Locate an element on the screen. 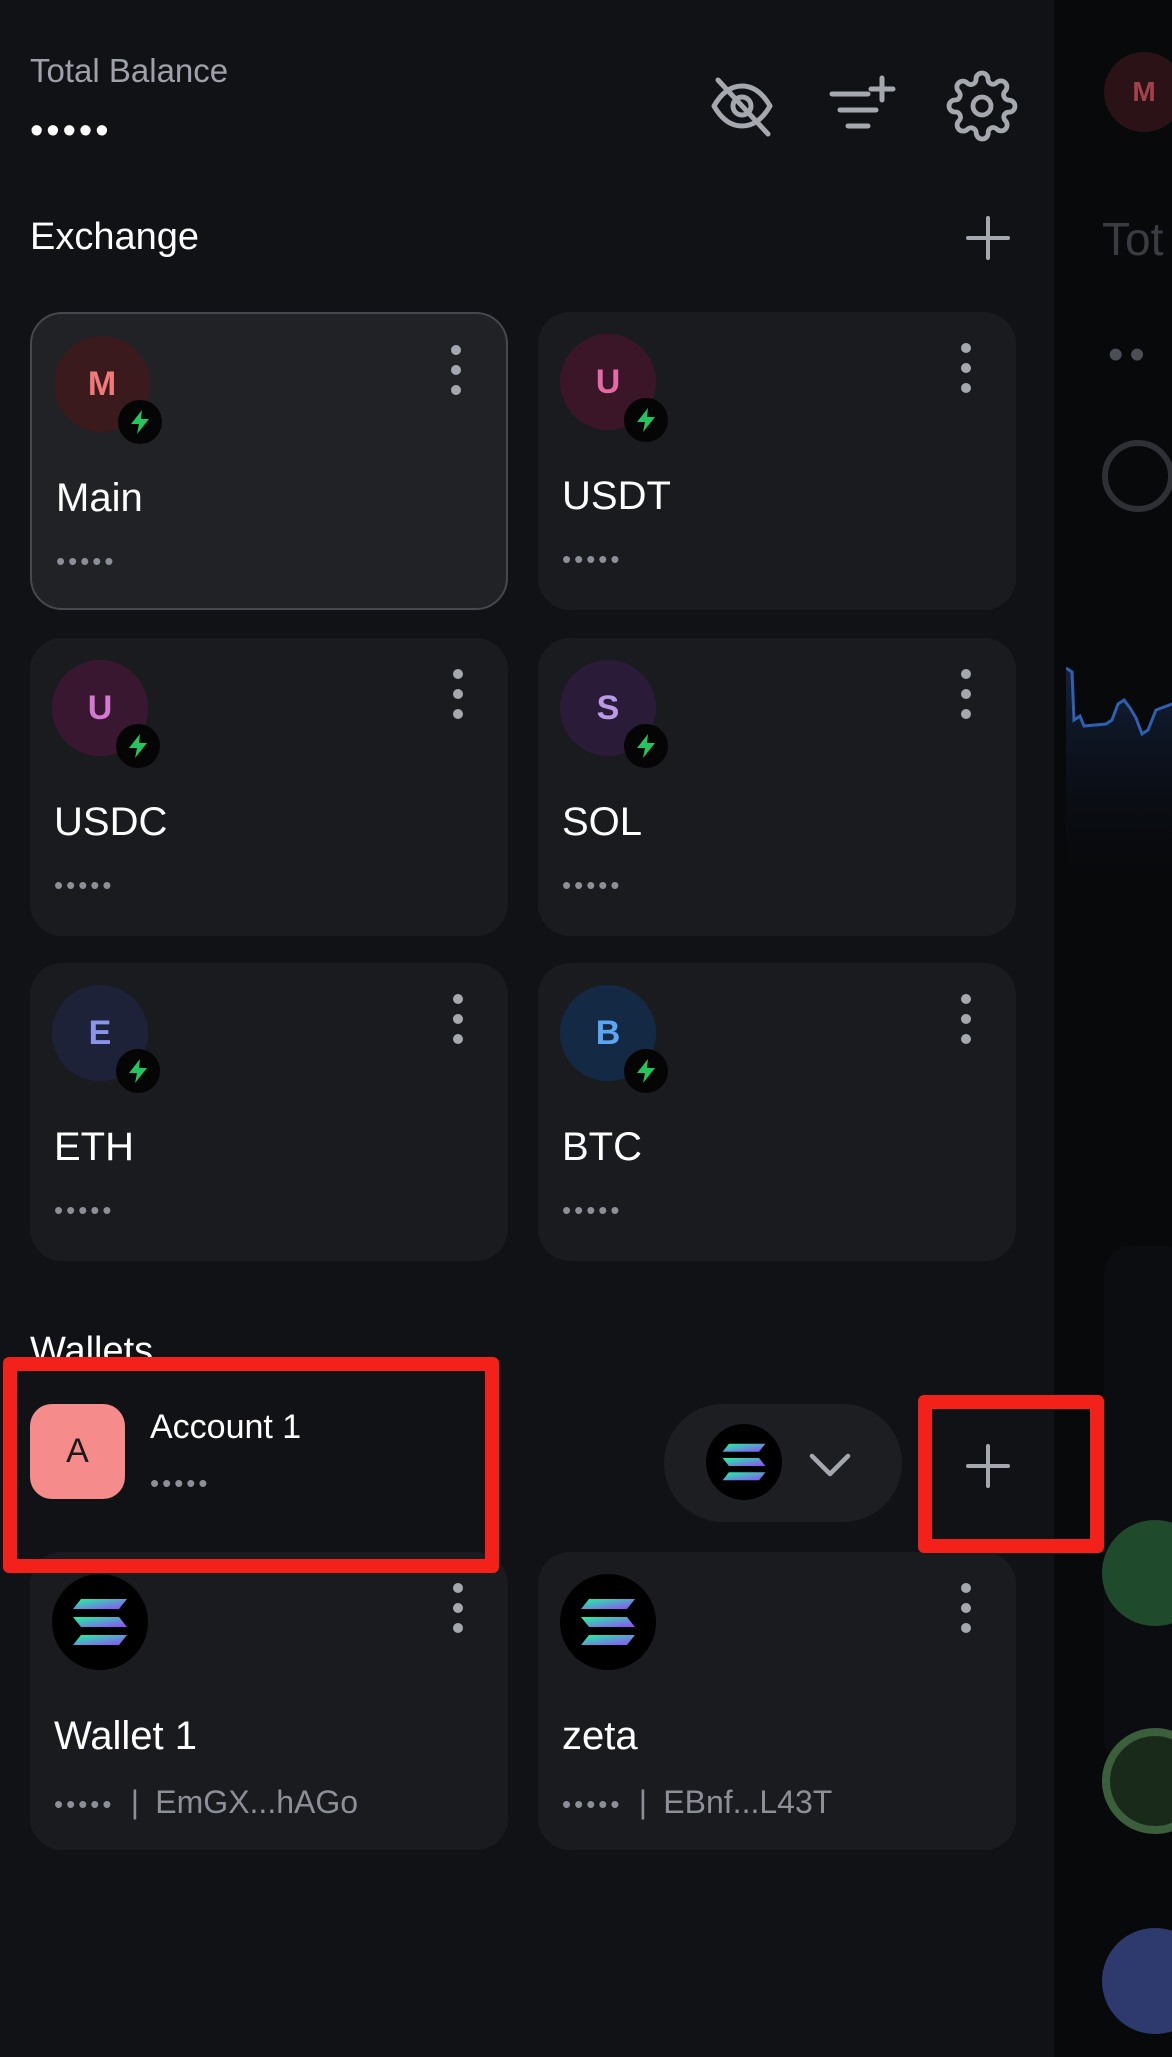 The width and height of the screenshot is (1172, 2057). filter-add-button is located at coordinates (862, 106).